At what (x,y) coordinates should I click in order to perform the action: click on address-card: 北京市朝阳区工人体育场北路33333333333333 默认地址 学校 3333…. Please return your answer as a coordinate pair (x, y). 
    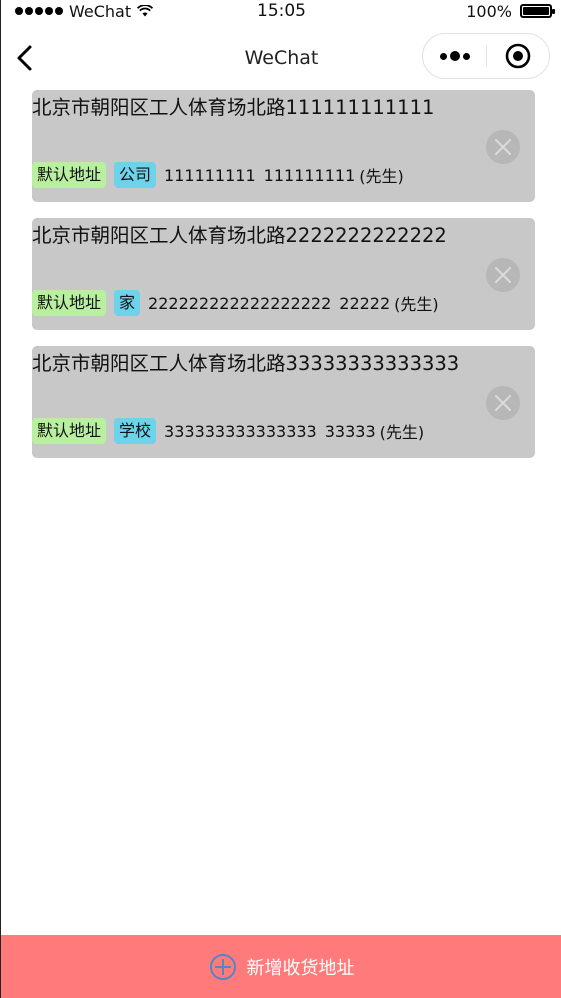
    Looking at the image, I should click on (283, 402).